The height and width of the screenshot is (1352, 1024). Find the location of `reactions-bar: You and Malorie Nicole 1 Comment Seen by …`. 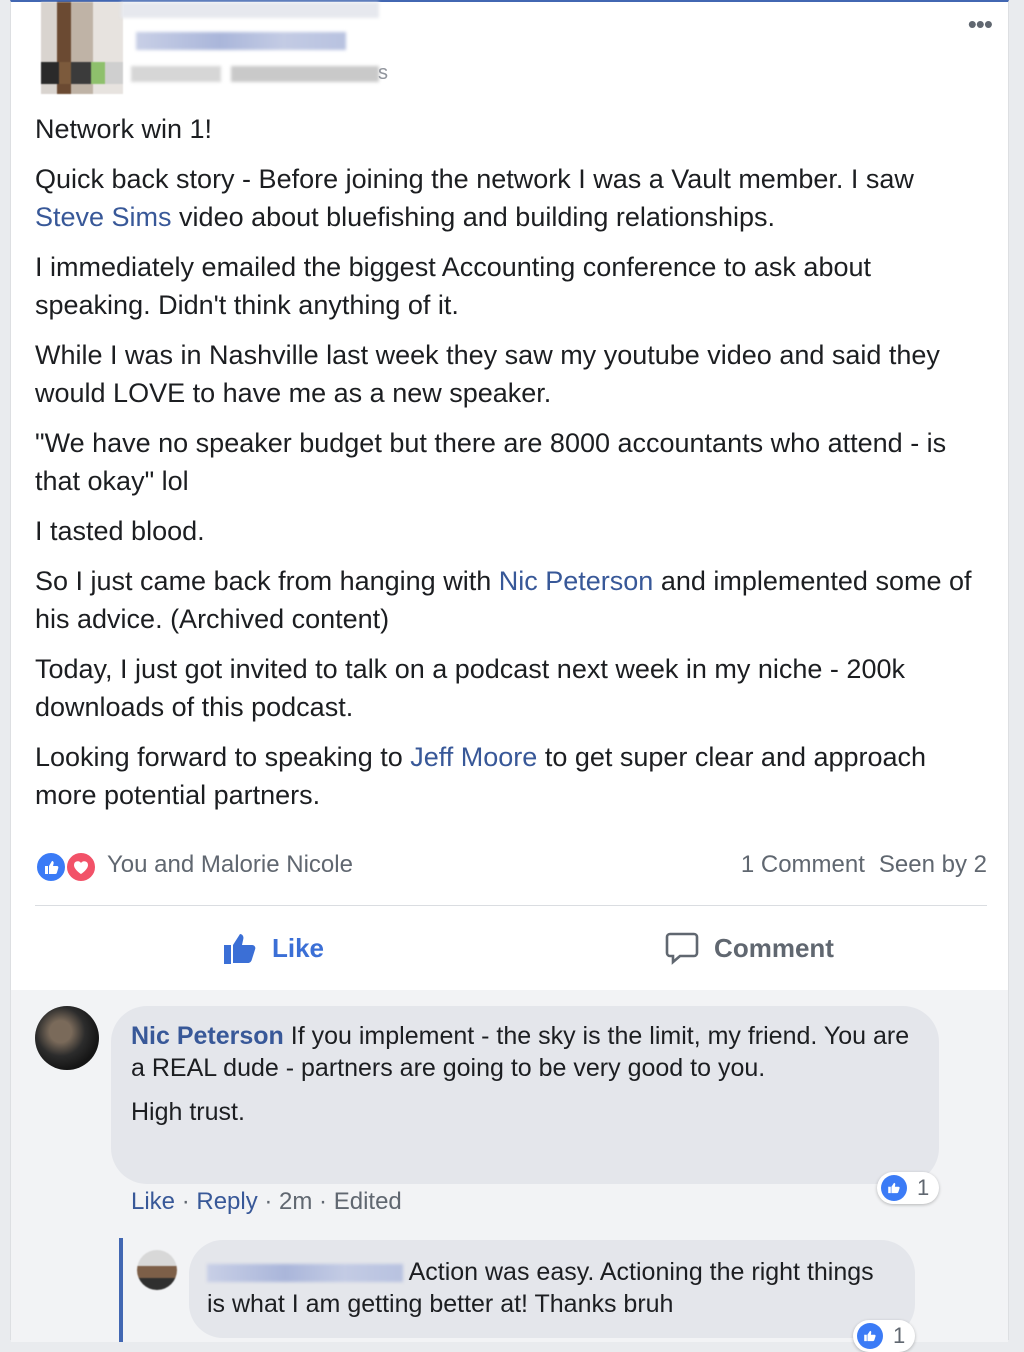

reactions-bar: You and Malorie Nicole 1 Comment Seen by … is located at coordinates (511, 867).